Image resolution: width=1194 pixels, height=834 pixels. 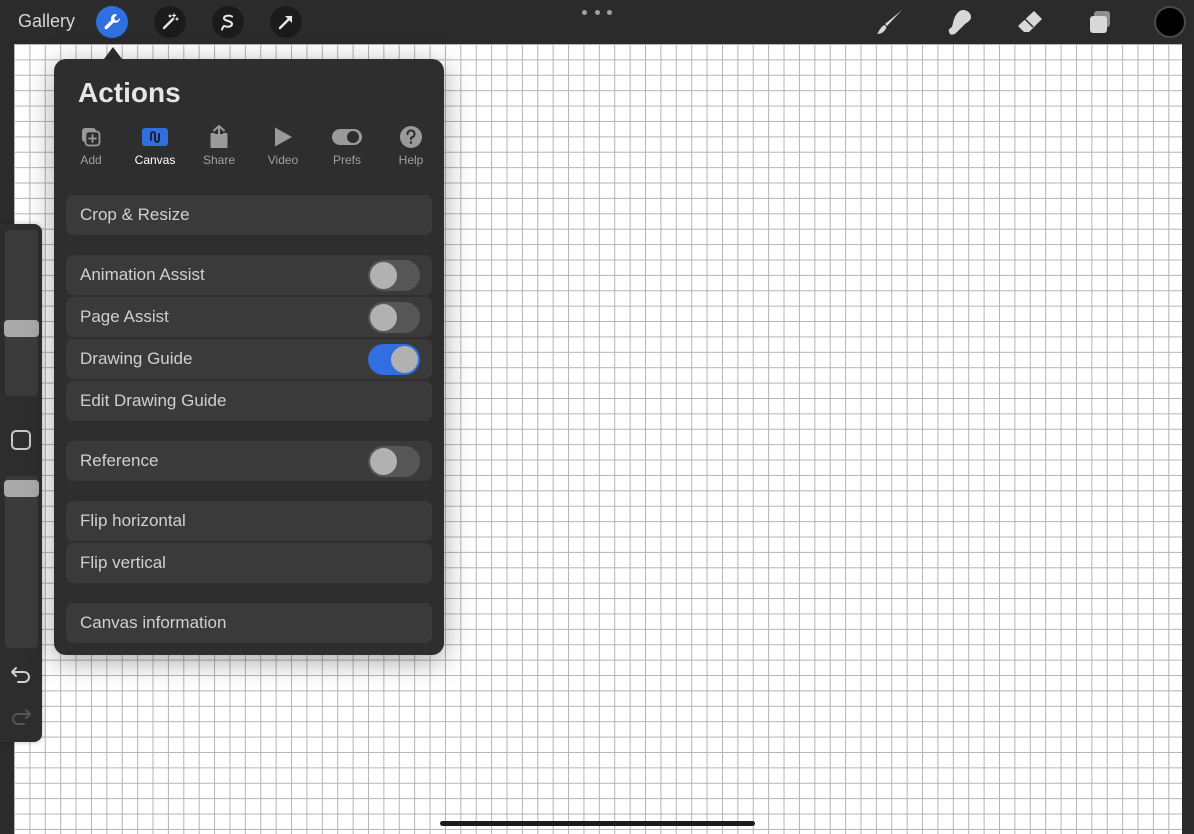 I want to click on layers-icon, so click(x=1100, y=22).